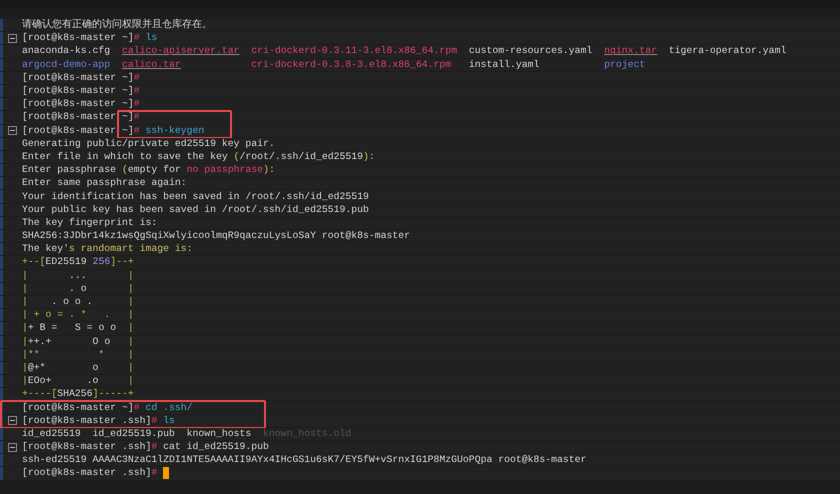 The width and height of the screenshot is (840, 494). I want to click on terminal-line: SHA256:3JDbr14kz1wsQgSqiXwlyicoolmqR9qaczuLysLoSaY root@k8s-master, so click(216, 236).